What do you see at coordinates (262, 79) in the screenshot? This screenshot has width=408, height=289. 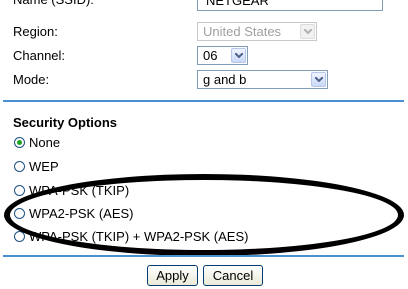 I see `mode-select: g and b` at bounding box center [262, 79].